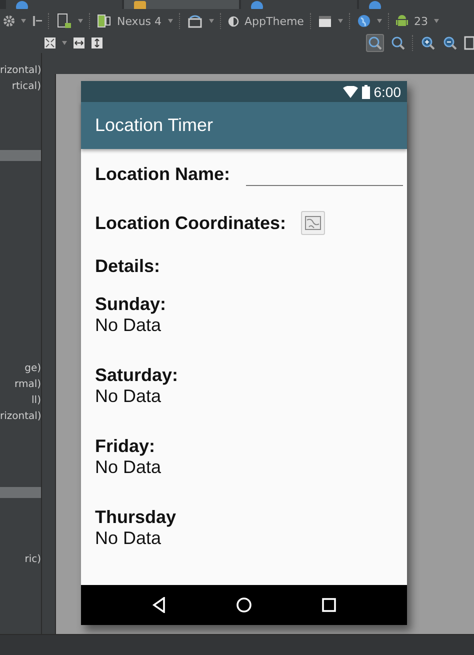  What do you see at coordinates (233, 21) in the screenshot?
I see `theme-icon` at bounding box center [233, 21].